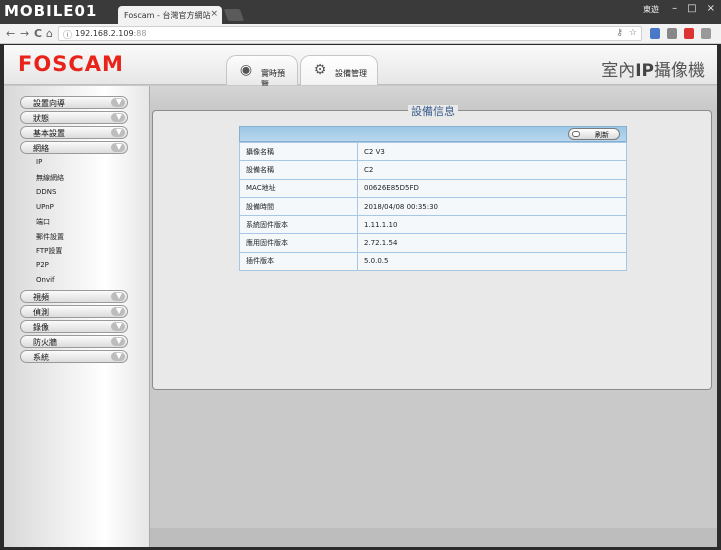 This screenshot has width=721, height=550. Describe the element at coordinates (74, 341) in the screenshot. I see `sidebar-item-firewall: 防火牆 ▼` at that location.